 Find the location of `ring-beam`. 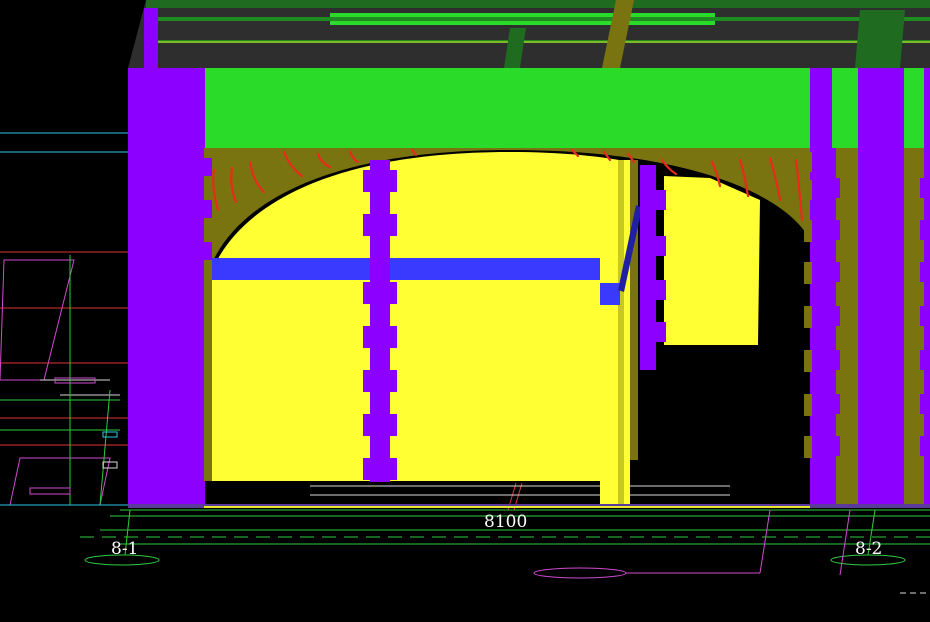

ring-beam is located at coordinates (529, 108).